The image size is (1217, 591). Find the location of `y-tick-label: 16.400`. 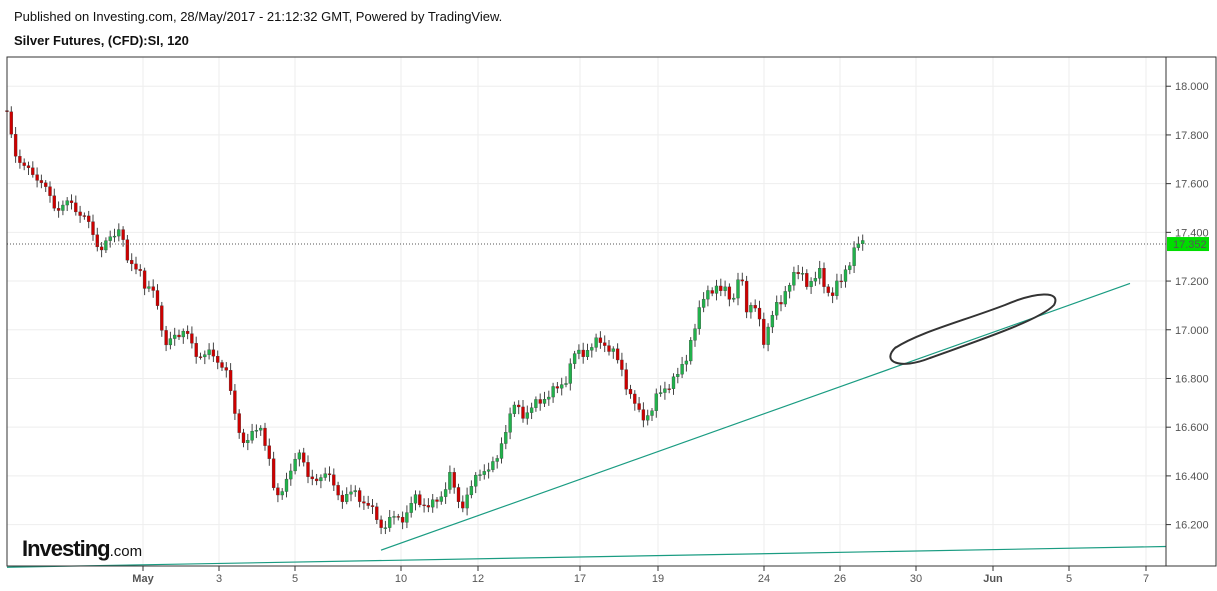

y-tick-label: 16.400 is located at coordinates (1192, 477).